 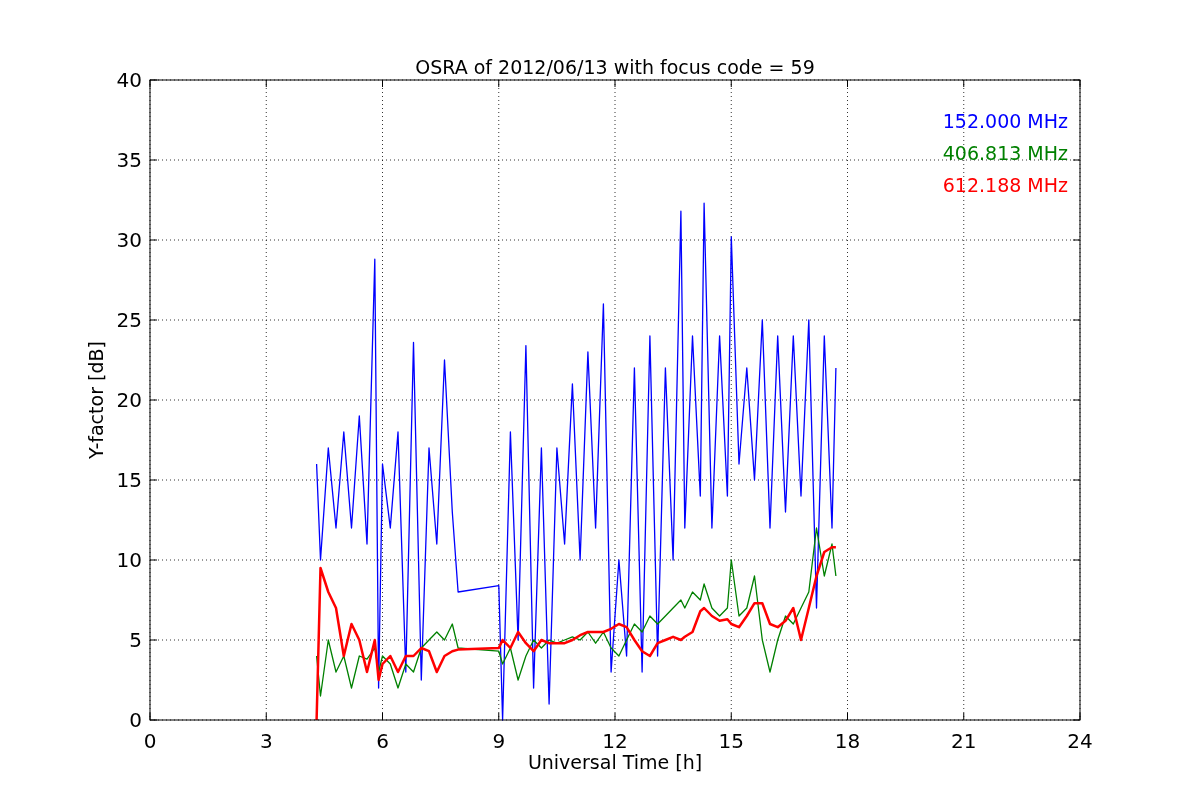 I want to click on x-tick-label: 15, so click(x=731, y=741).